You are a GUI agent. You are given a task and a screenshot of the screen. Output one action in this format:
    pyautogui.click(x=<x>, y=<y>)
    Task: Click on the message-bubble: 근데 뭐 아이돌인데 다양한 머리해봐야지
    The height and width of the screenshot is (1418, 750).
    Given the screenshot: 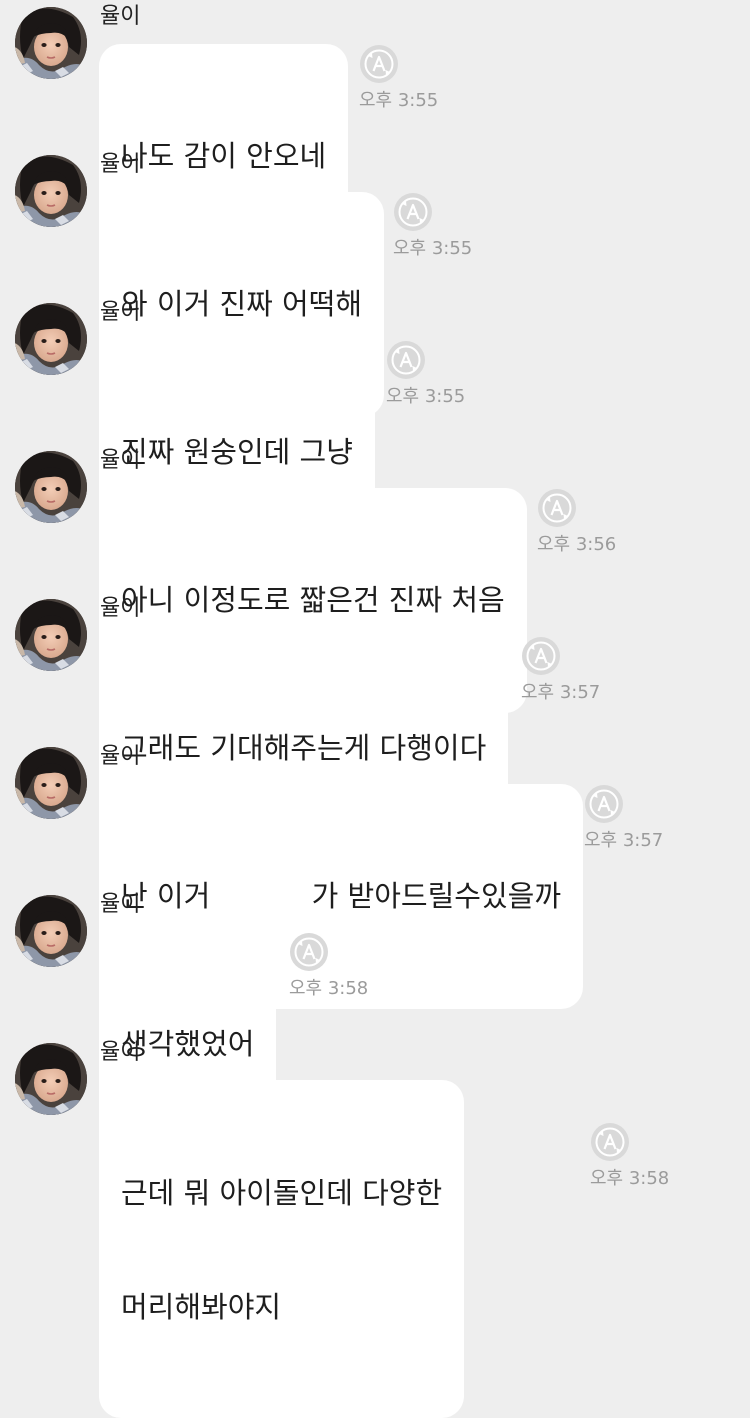 What is the action you would take?
    pyautogui.click(x=282, y=1249)
    